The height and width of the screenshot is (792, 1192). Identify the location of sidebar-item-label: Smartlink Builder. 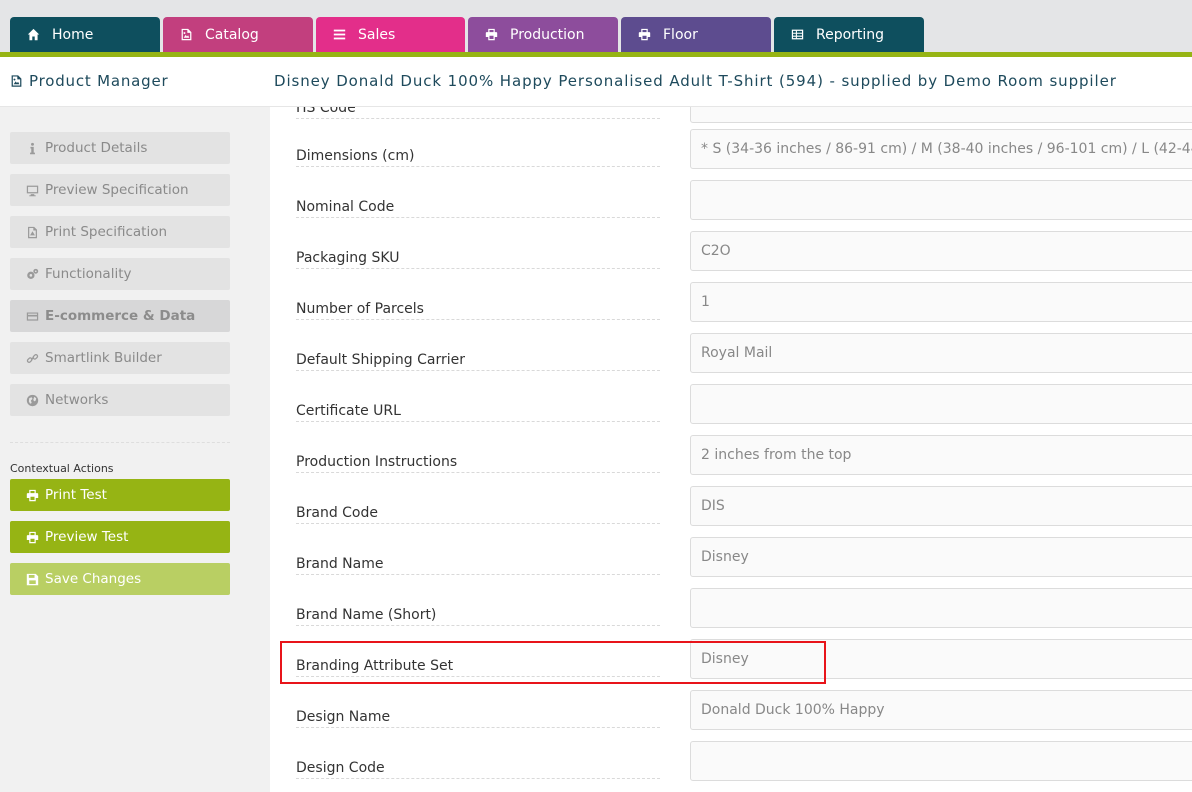
(103, 358).